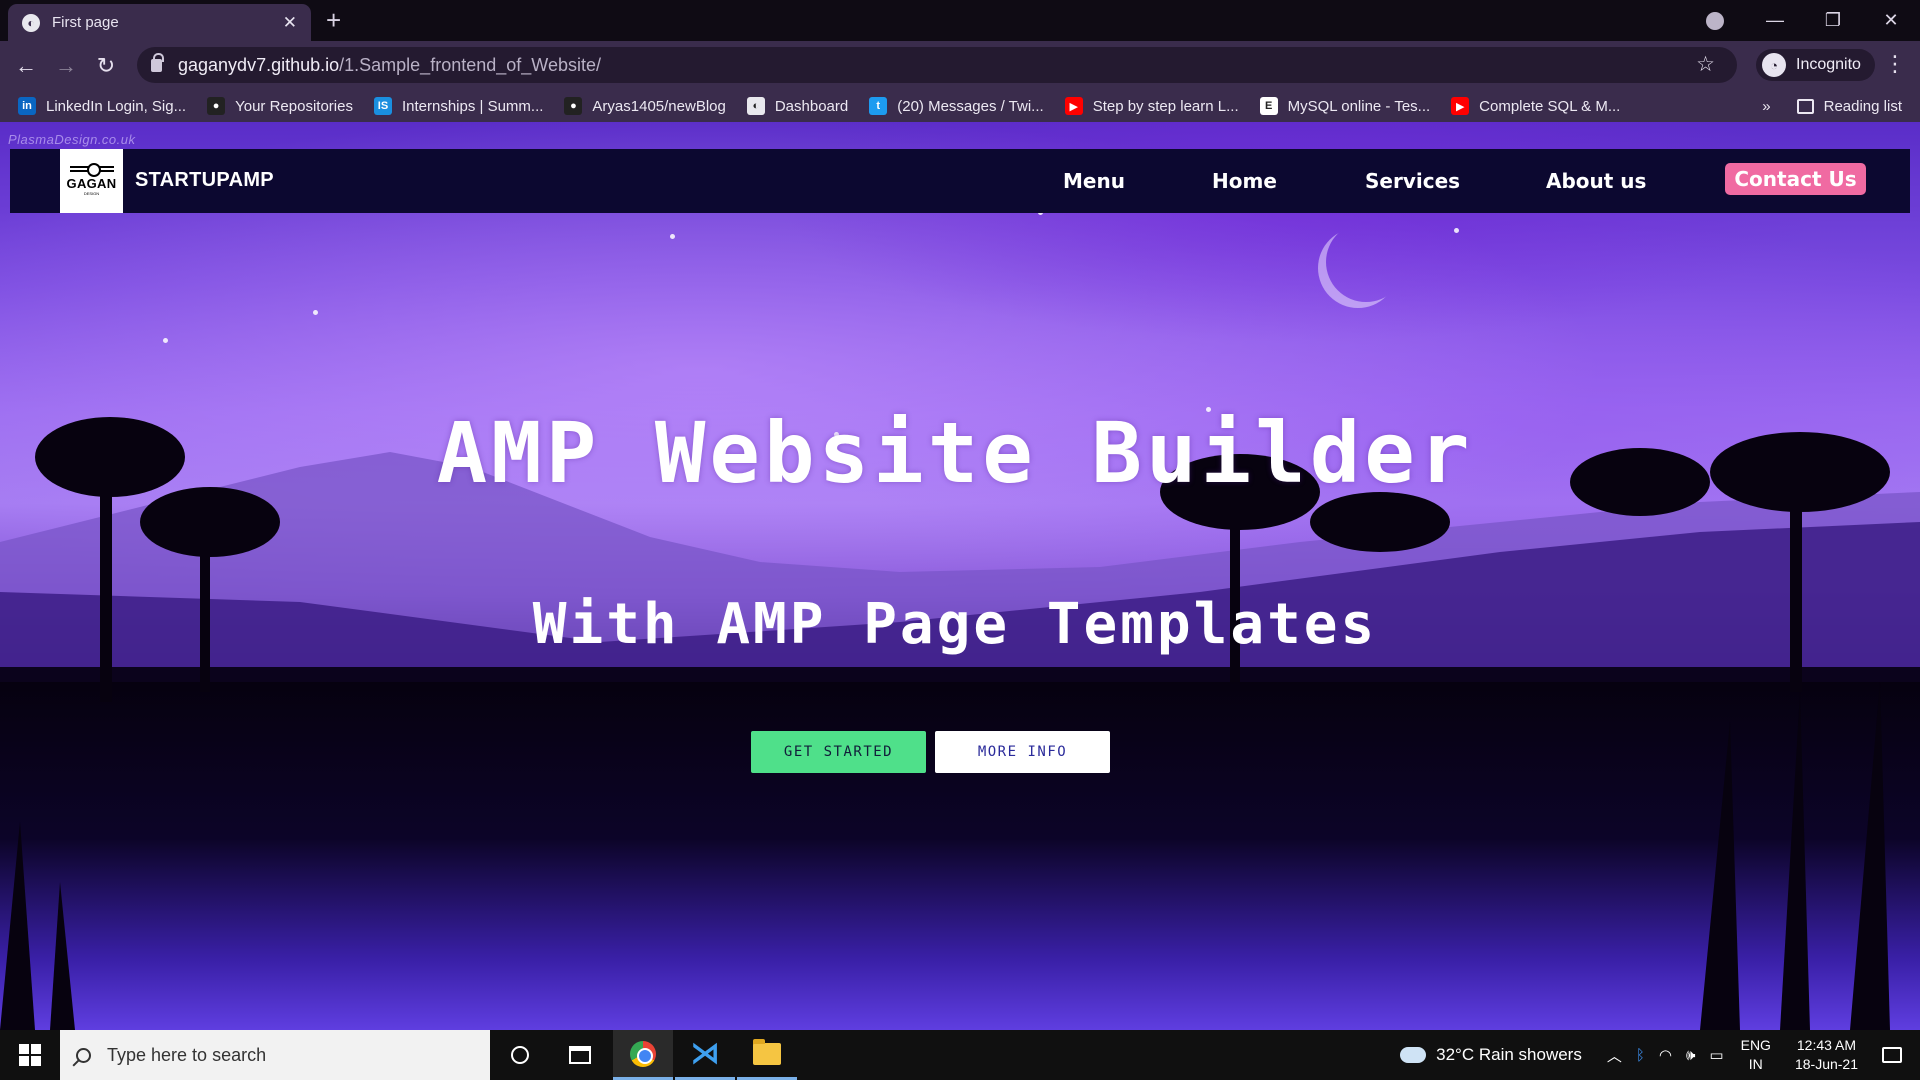 Image resolution: width=1920 pixels, height=1080 pixels. Describe the element at coordinates (1826, 1055) in the screenshot. I see `clock: 12:43 AM 18-Jun-21` at that location.